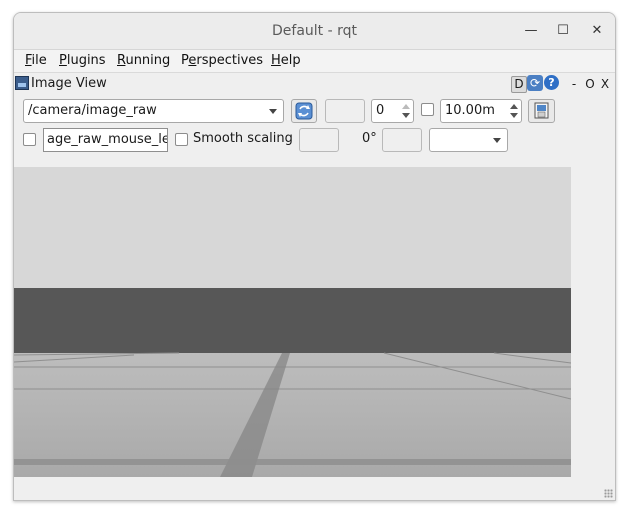  I want to click on rotation-label: 0°, so click(369, 138).